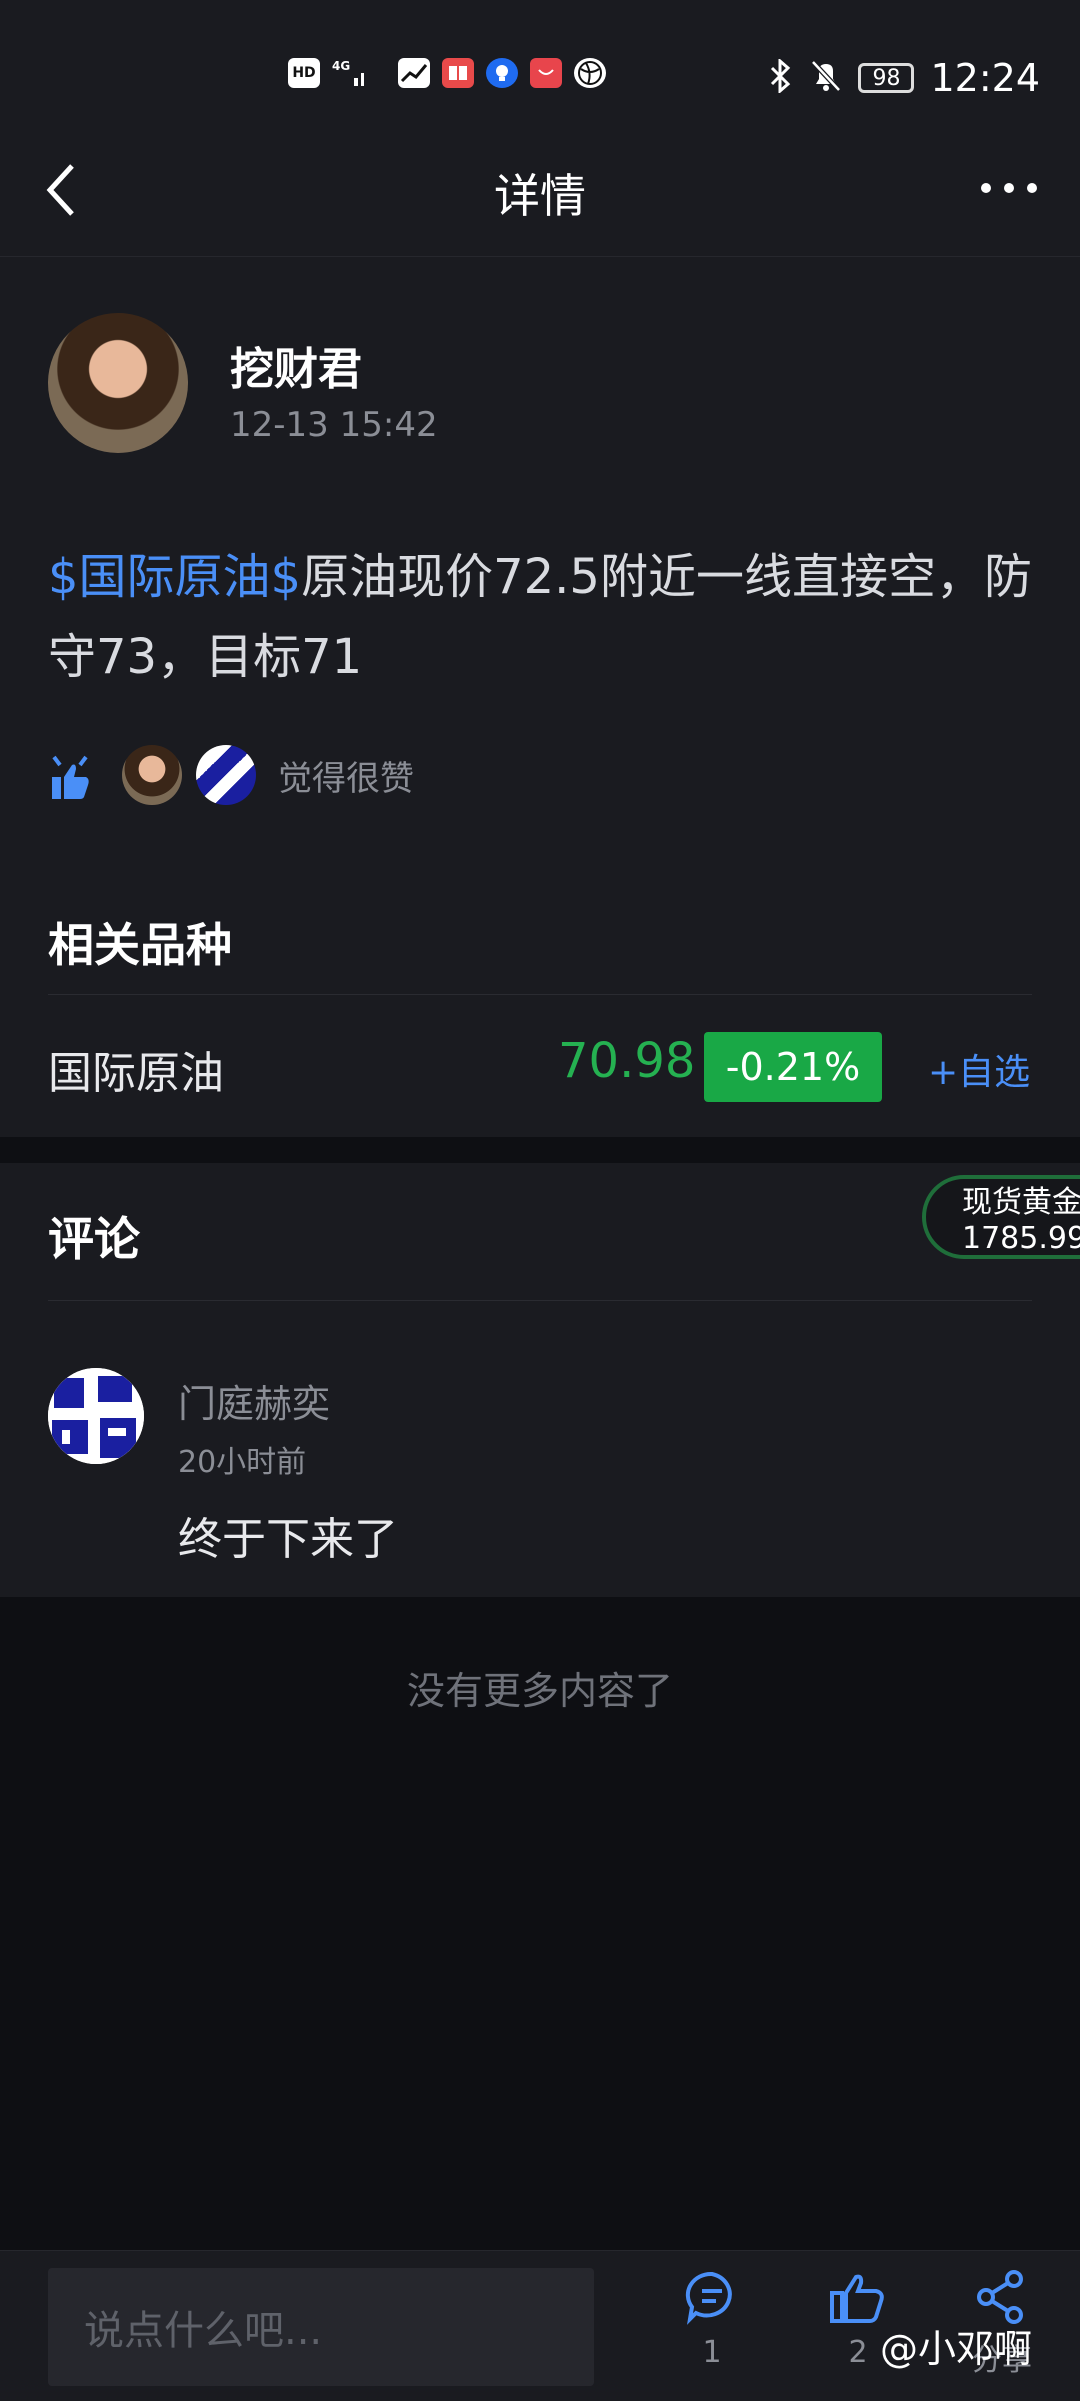 The image size is (1080, 2401). I want to click on author-name: 挖财君, so click(296, 365).